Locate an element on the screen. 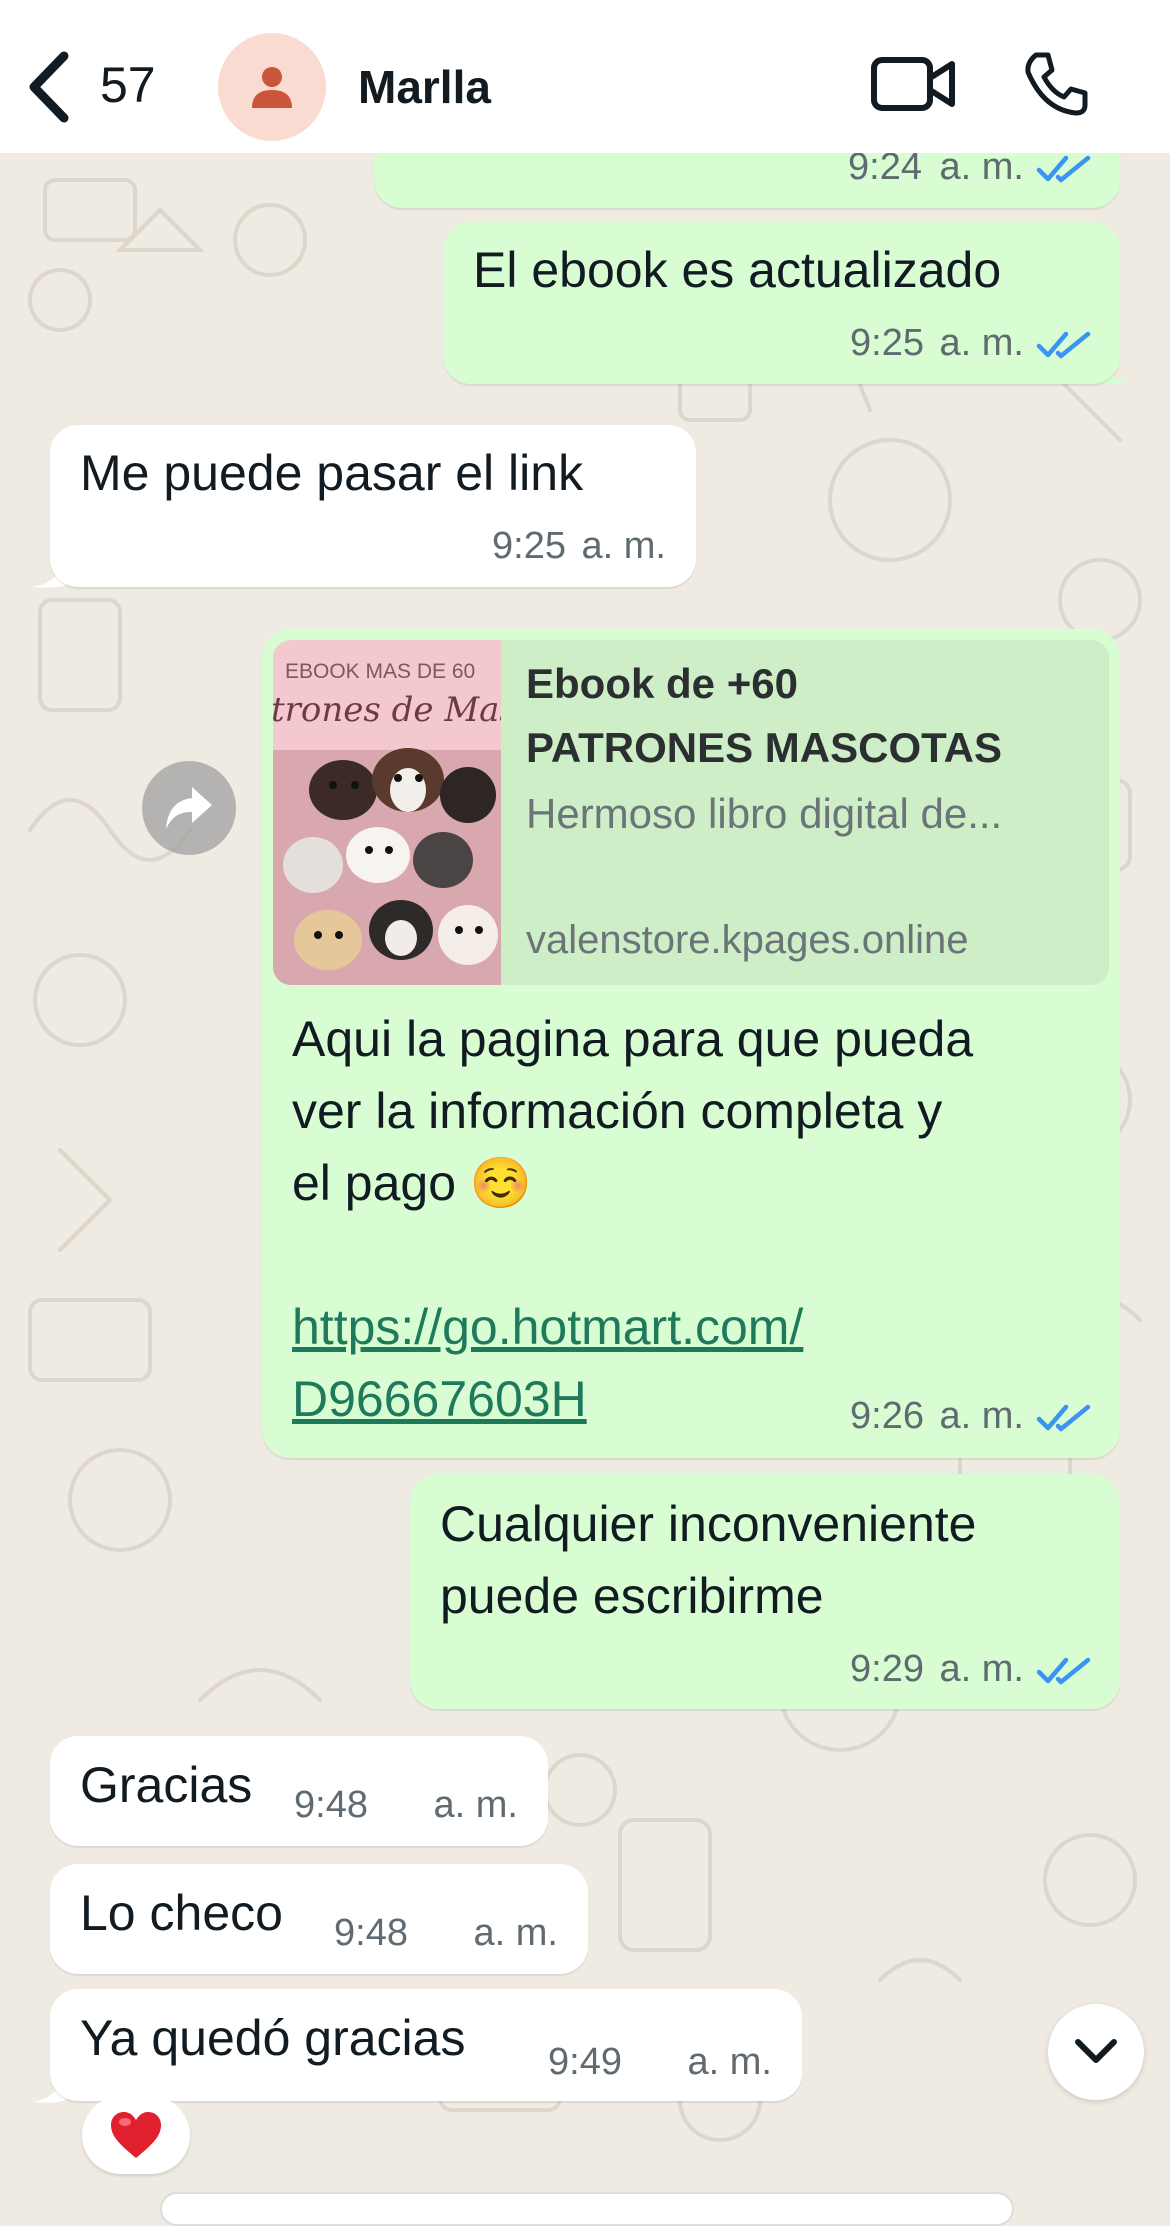 Image resolution: width=1170 pixels, height=2226 pixels. message-text: Ya quedó gracias is located at coordinates (273, 2038).